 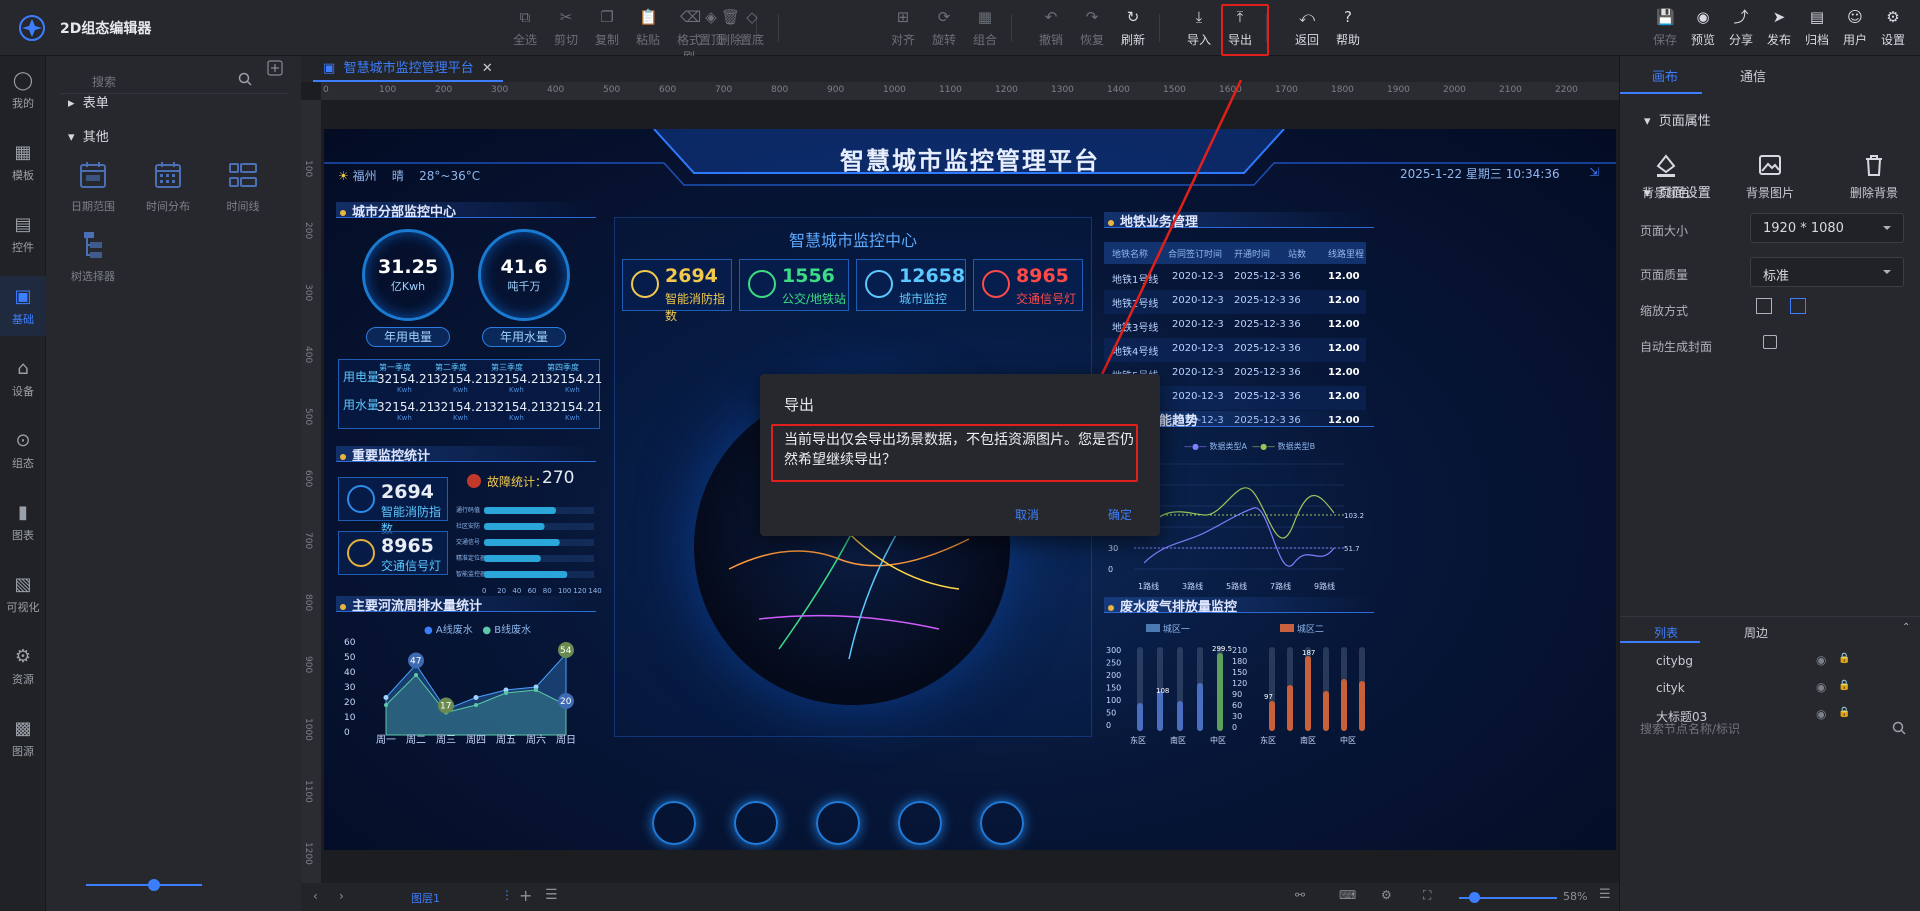 What do you see at coordinates (1260, 372) in the screenshot?
I see `metro-cell: 2025-12-3` at bounding box center [1260, 372].